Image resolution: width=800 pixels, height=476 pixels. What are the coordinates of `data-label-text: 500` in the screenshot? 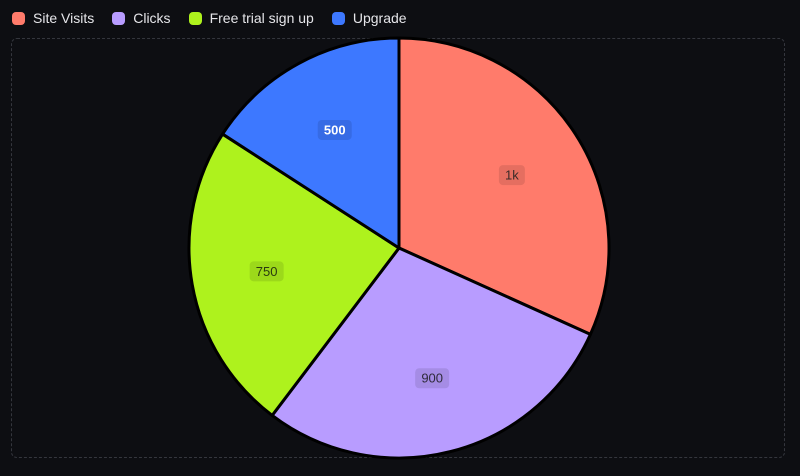 It's located at (335, 129).